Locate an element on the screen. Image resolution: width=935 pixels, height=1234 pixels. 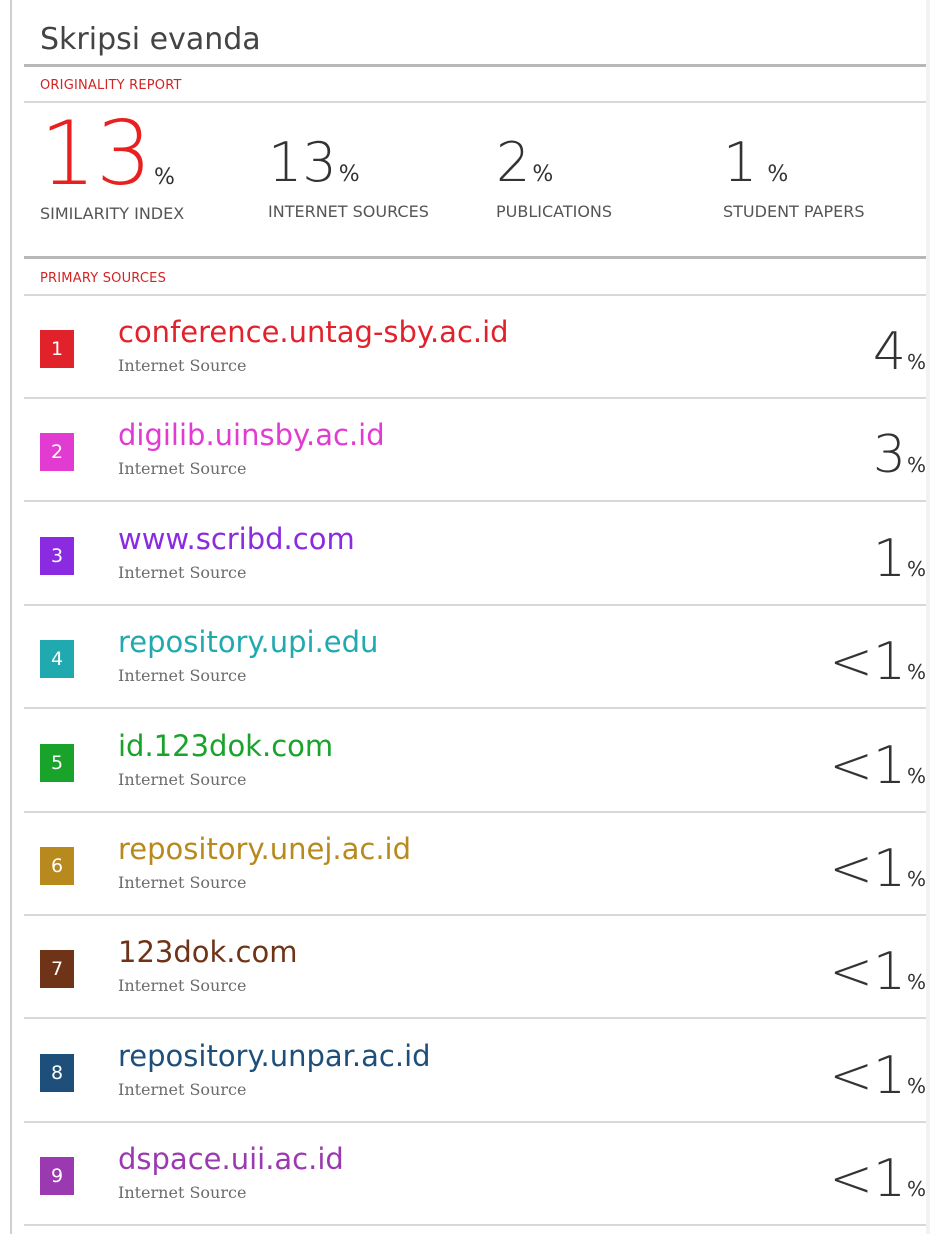
source-rank-badge: 8 is located at coordinates (57, 1072).